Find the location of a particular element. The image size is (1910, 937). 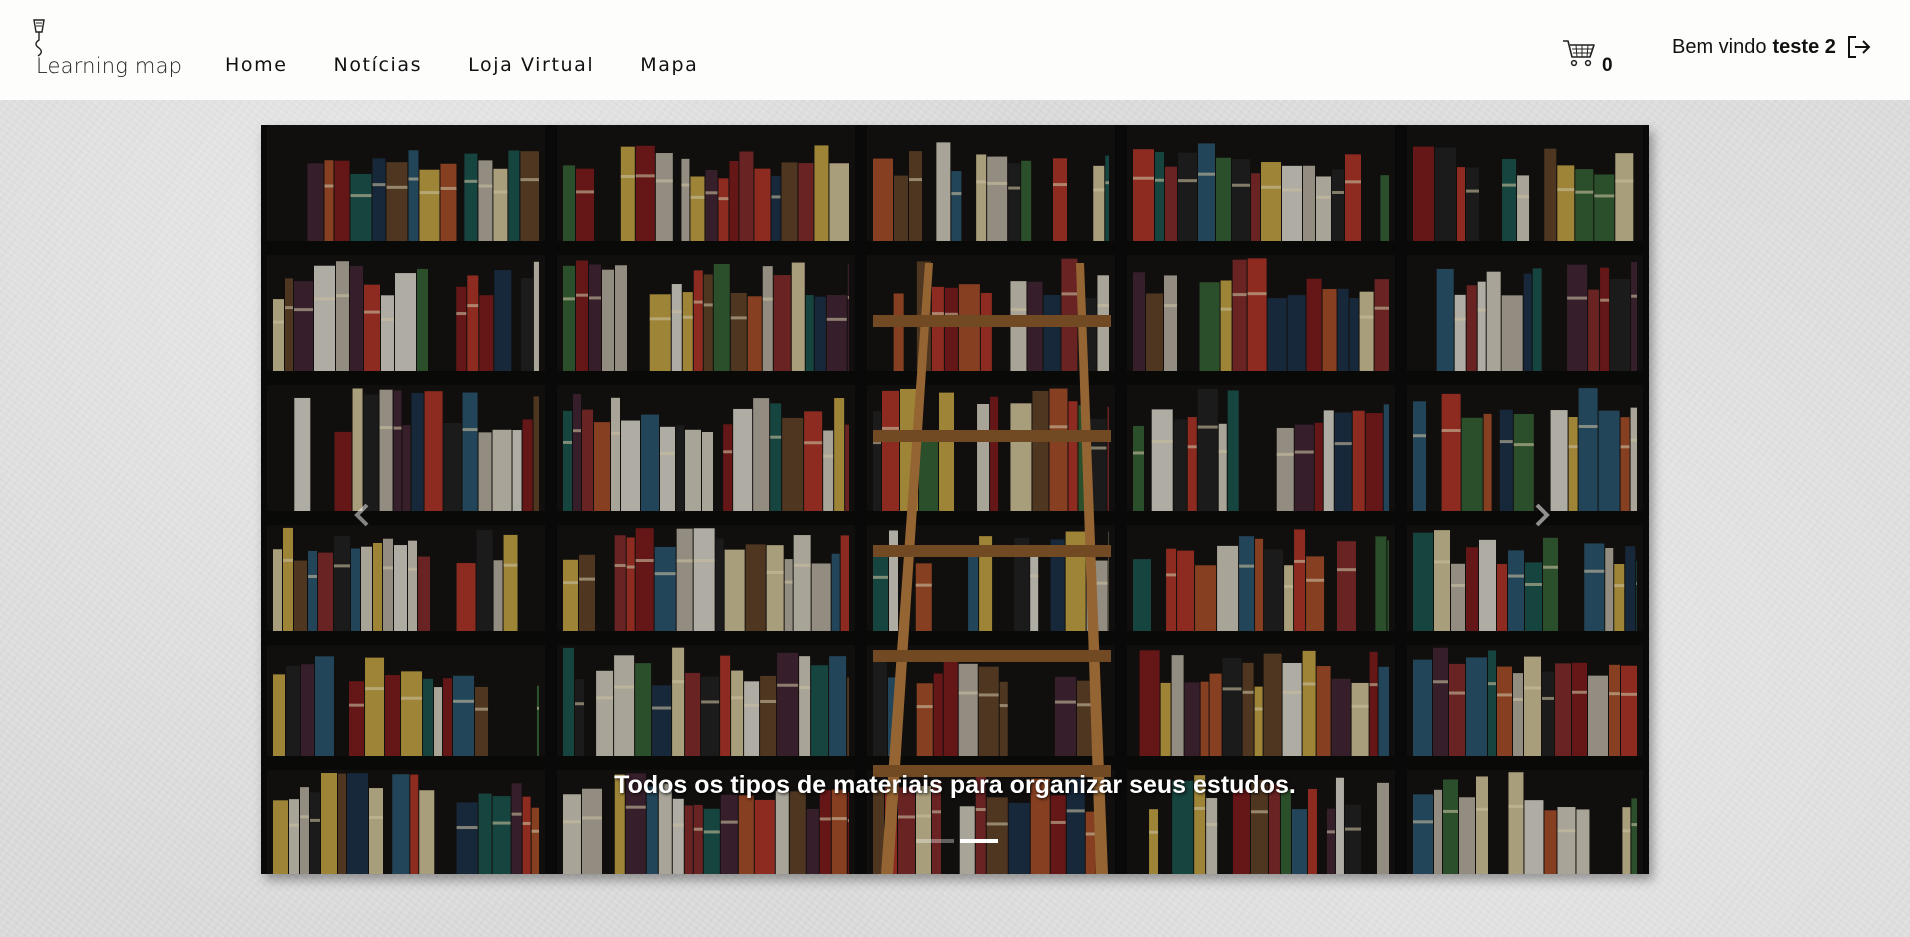

nav-home: Home is located at coordinates (256, 65).